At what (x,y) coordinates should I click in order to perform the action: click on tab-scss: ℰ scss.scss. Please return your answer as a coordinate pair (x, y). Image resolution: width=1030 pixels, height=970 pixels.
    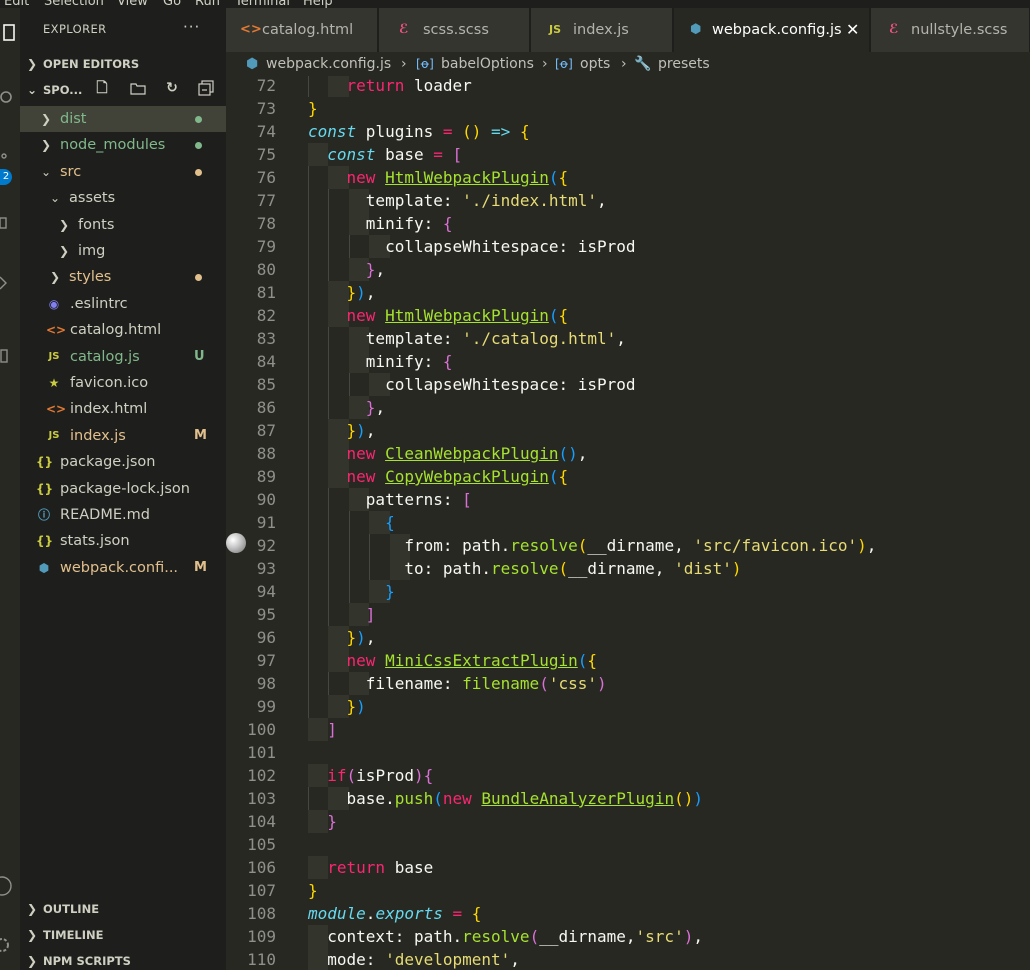
    Looking at the image, I should click on (454, 30).